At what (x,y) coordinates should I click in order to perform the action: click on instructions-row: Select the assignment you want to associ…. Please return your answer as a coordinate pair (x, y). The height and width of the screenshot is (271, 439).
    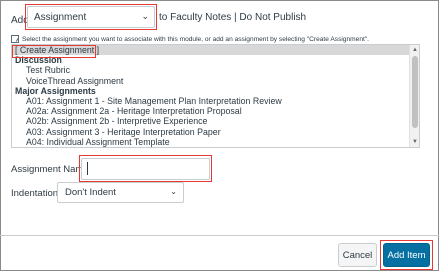
    Looking at the image, I should click on (190, 39).